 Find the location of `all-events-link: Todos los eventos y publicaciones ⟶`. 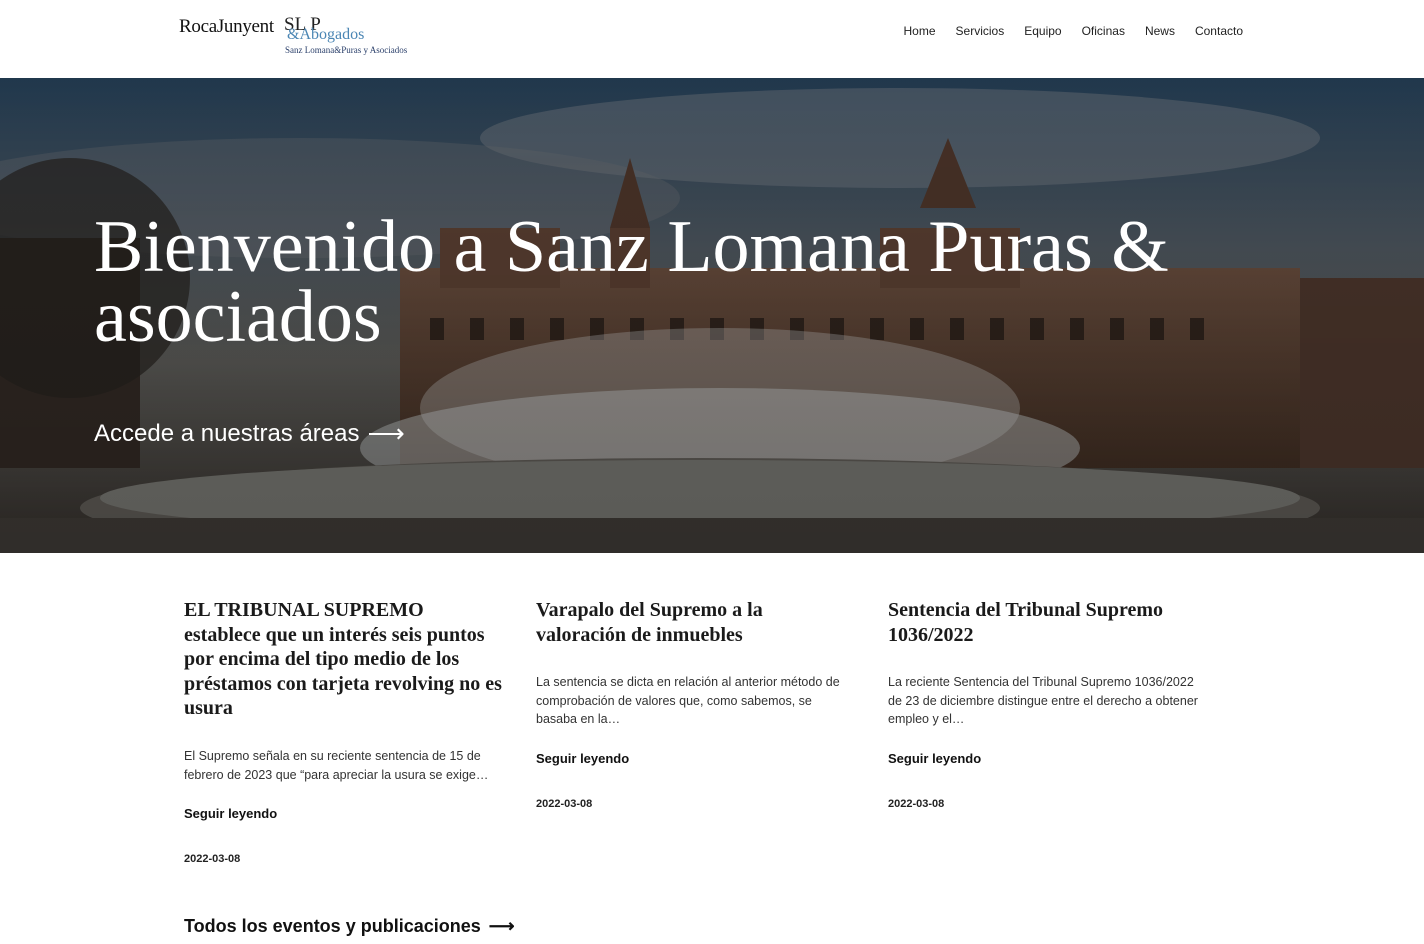

all-events-link: Todos los eventos y publicaciones ⟶ is located at coordinates (349, 926).